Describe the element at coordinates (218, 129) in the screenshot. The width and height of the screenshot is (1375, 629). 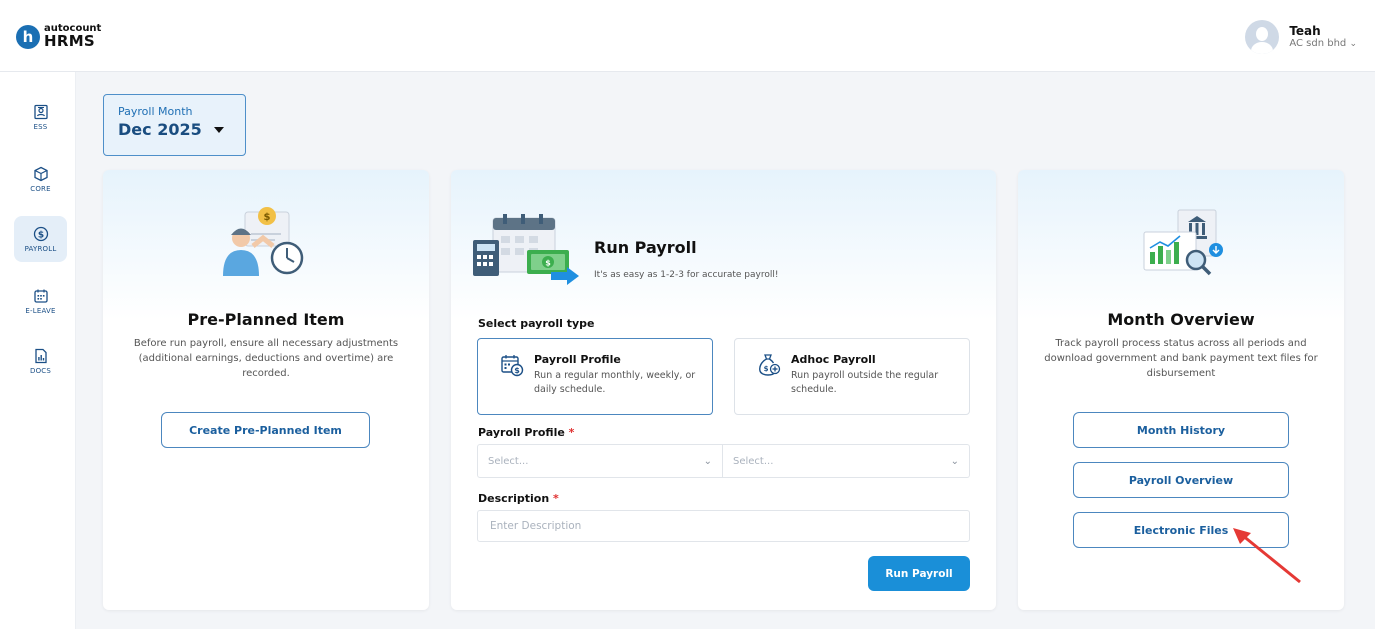
I see `caret-down-icon` at that location.